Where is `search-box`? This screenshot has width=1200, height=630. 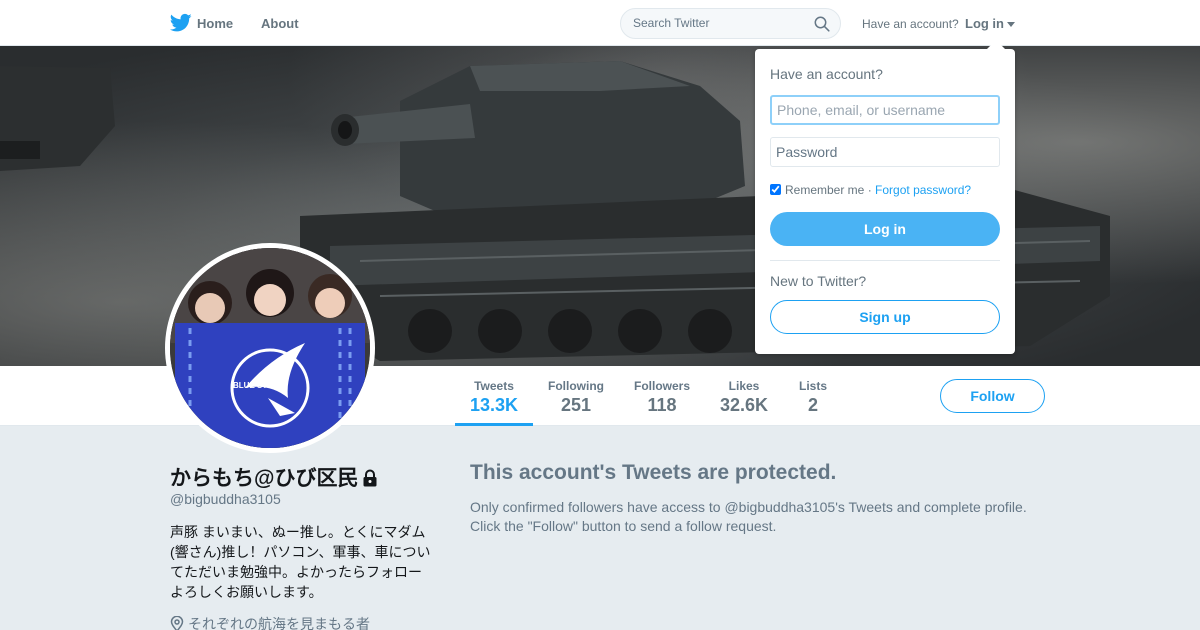 search-box is located at coordinates (730, 23).